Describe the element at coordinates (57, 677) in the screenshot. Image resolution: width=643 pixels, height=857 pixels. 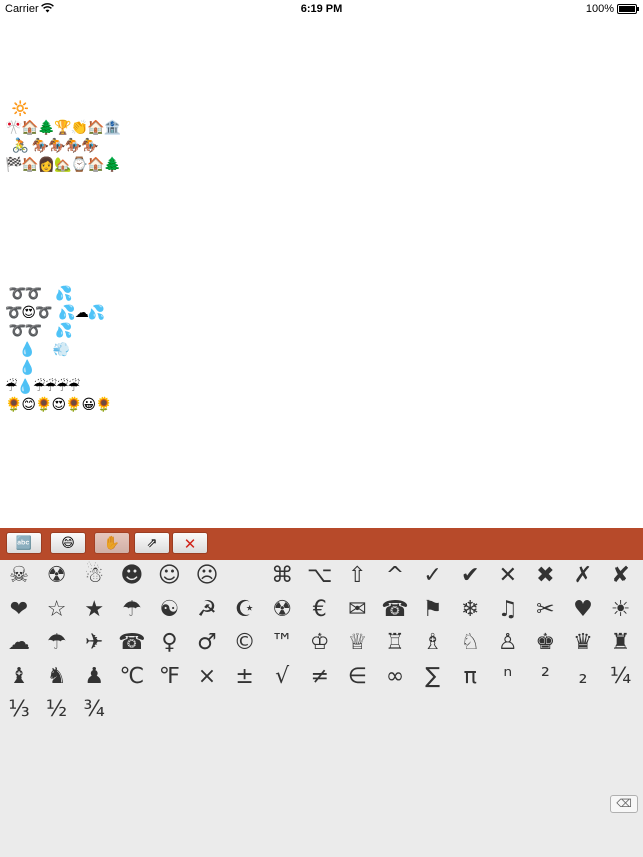
I see `symbol-key: ♞` at that location.